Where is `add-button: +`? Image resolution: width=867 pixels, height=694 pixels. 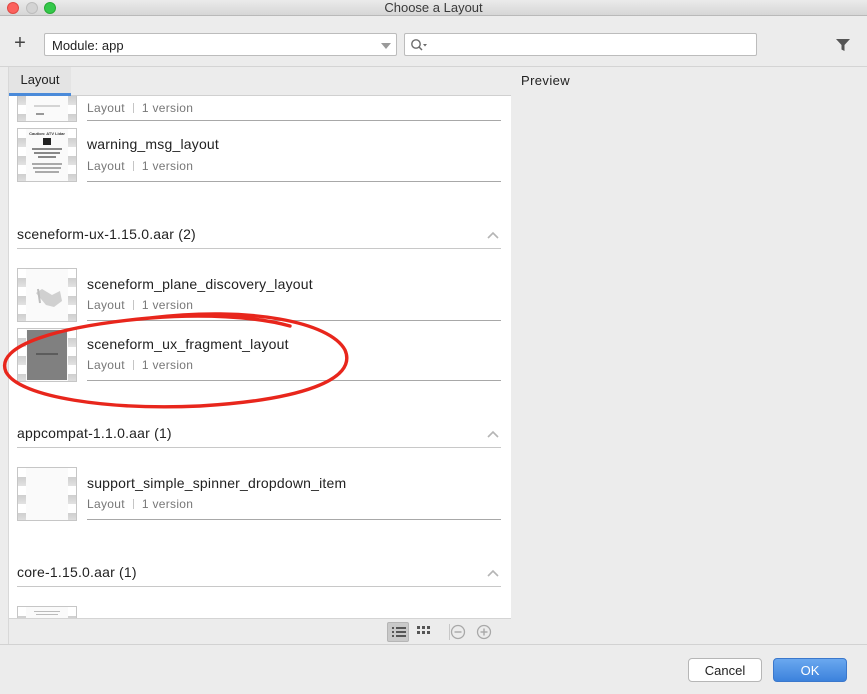 add-button: + is located at coordinates (20, 44).